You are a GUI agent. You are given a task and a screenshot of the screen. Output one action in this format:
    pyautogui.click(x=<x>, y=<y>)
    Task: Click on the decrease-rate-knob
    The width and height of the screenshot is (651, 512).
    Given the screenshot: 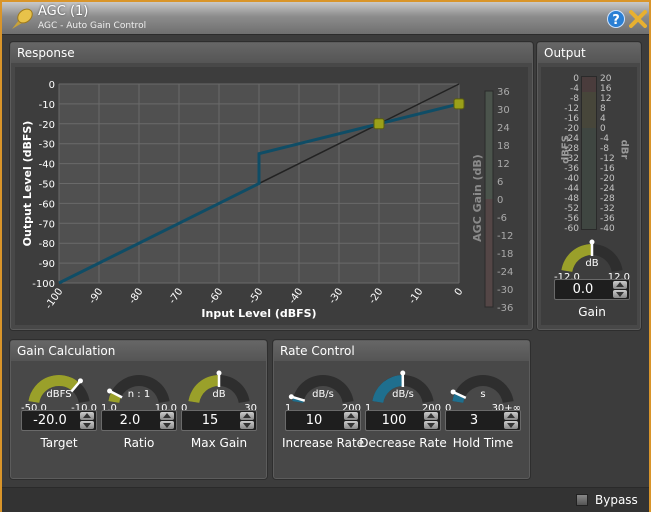 What is the action you would take?
    pyautogui.click(x=403, y=388)
    